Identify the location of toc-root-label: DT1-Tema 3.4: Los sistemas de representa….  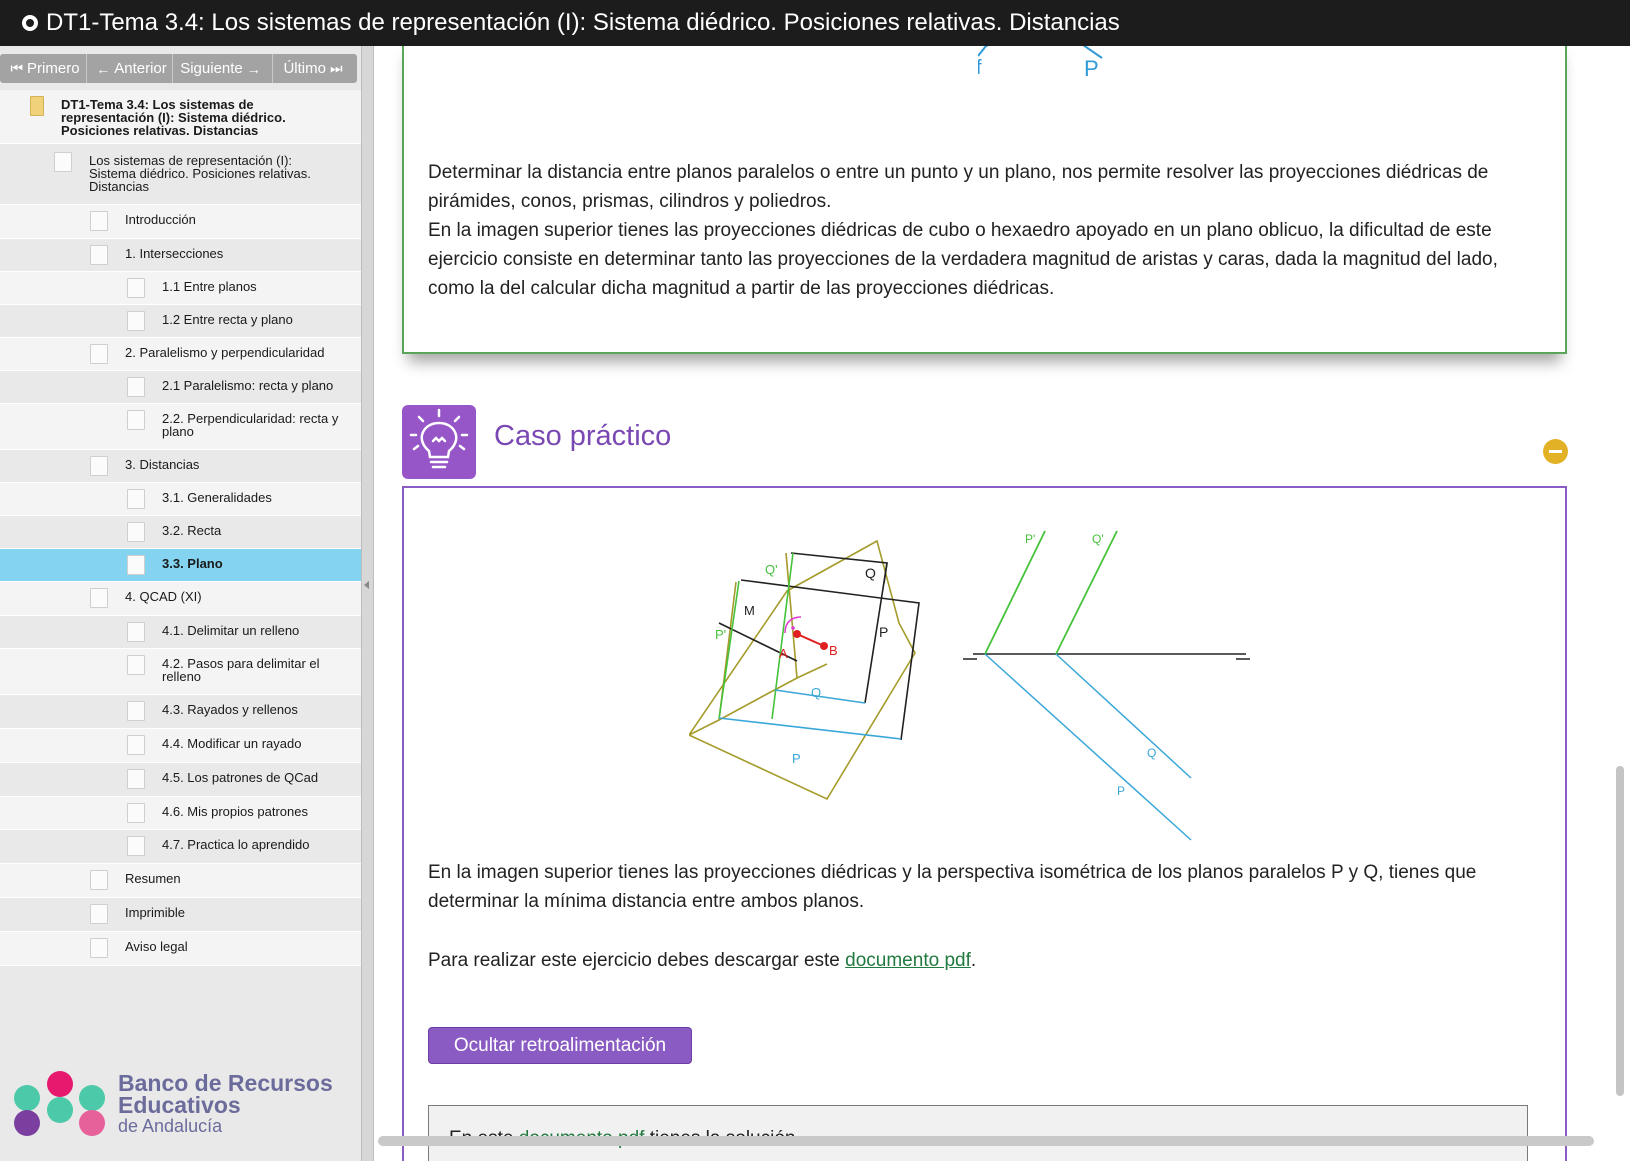
(173, 117).